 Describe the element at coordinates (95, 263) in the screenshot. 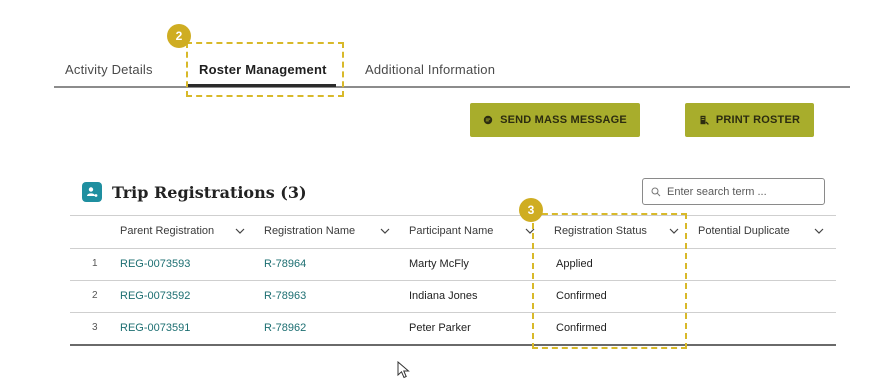

I see `row-number: 1` at that location.